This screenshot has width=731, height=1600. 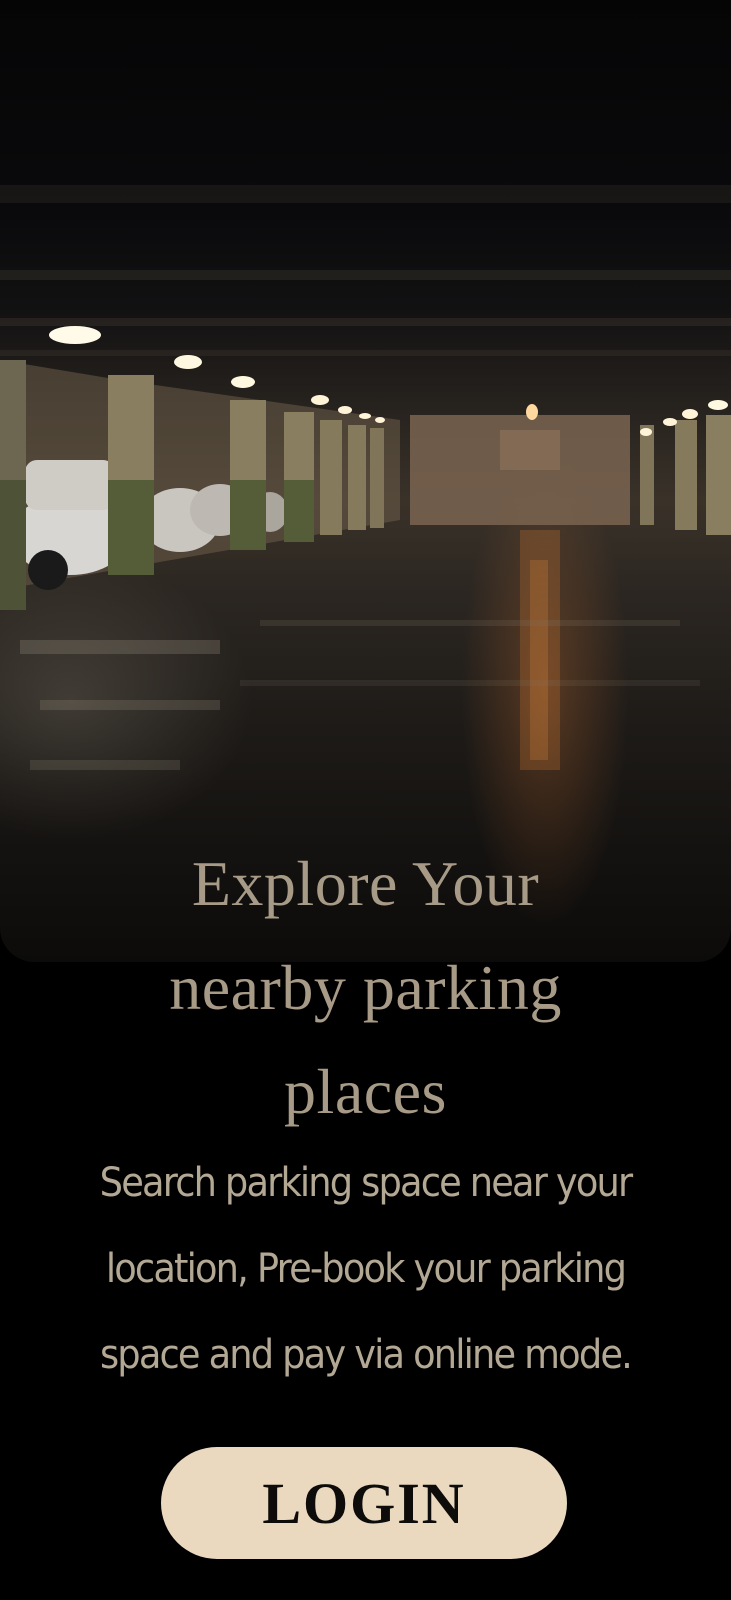 I want to click on headline-line-3: places, so click(x=365, y=1091).